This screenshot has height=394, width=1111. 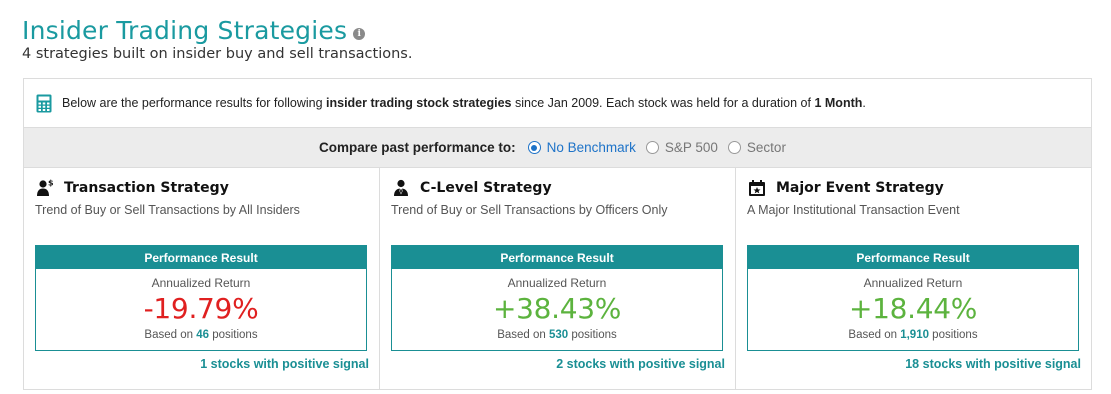 I want to click on radio-label: Sector, so click(x=766, y=147).